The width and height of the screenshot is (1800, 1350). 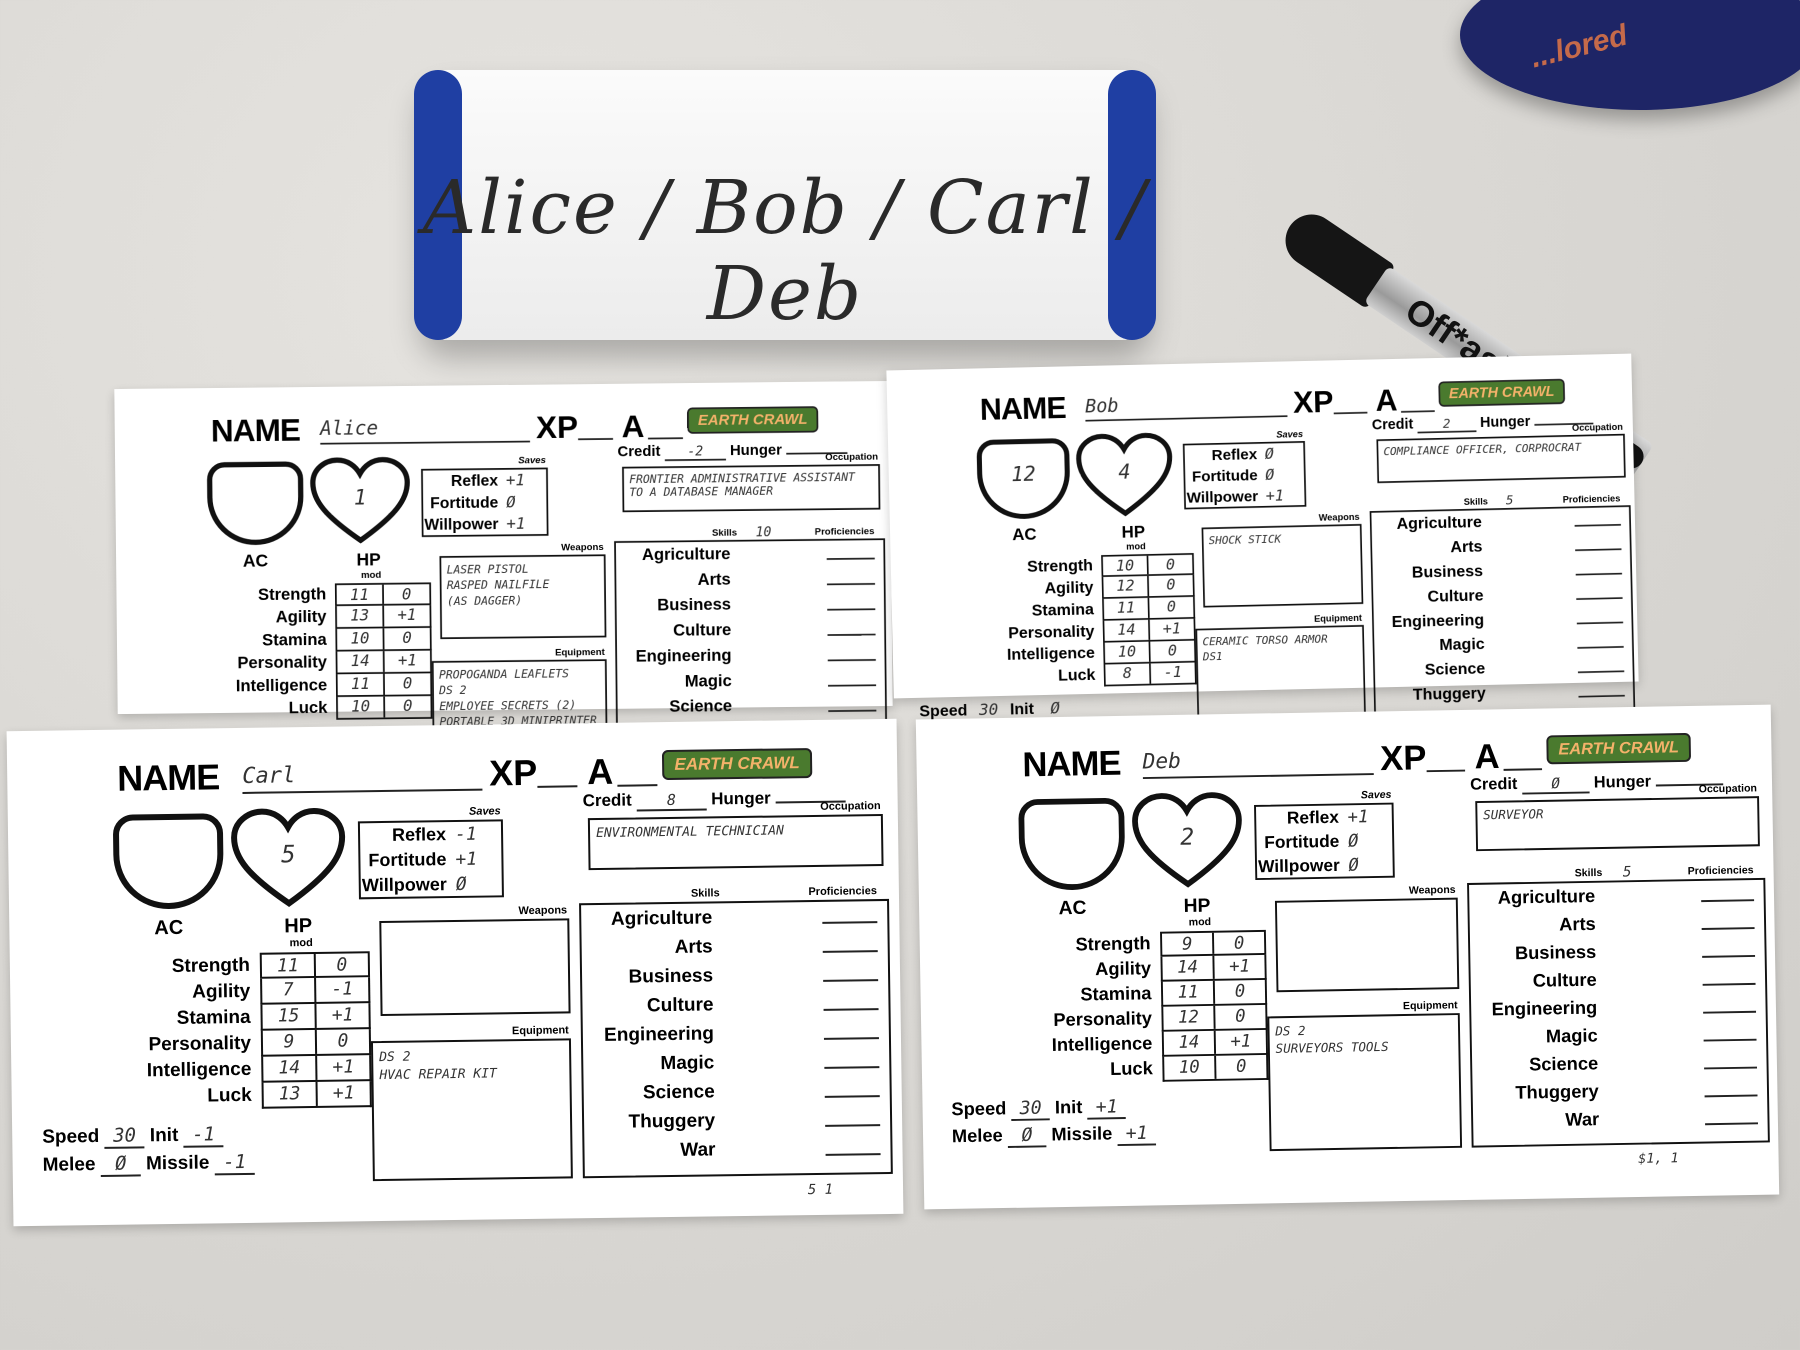 What do you see at coordinates (671, 801) in the screenshot?
I see `credit-value: 8` at bounding box center [671, 801].